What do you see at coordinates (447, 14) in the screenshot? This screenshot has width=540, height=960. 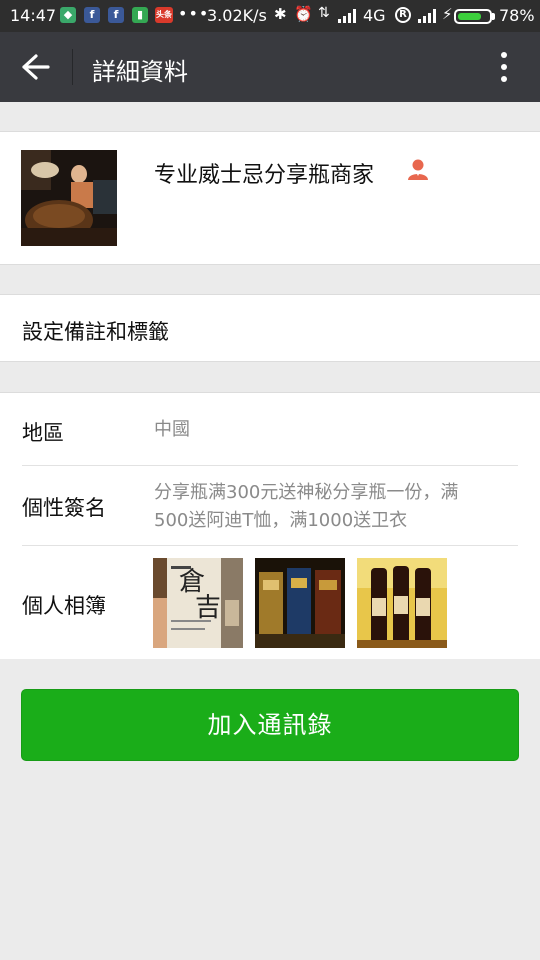 I see `charging-icon: ⚡` at bounding box center [447, 14].